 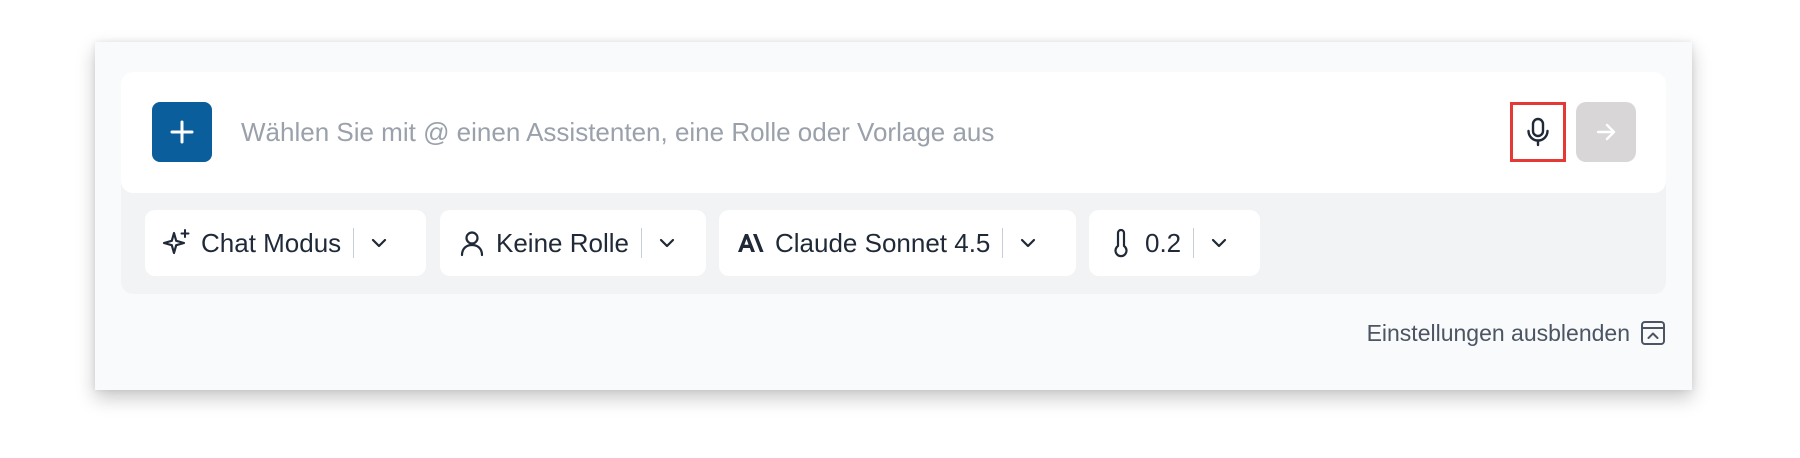 I want to click on temperature-selector: 0.2, so click(x=1174, y=243).